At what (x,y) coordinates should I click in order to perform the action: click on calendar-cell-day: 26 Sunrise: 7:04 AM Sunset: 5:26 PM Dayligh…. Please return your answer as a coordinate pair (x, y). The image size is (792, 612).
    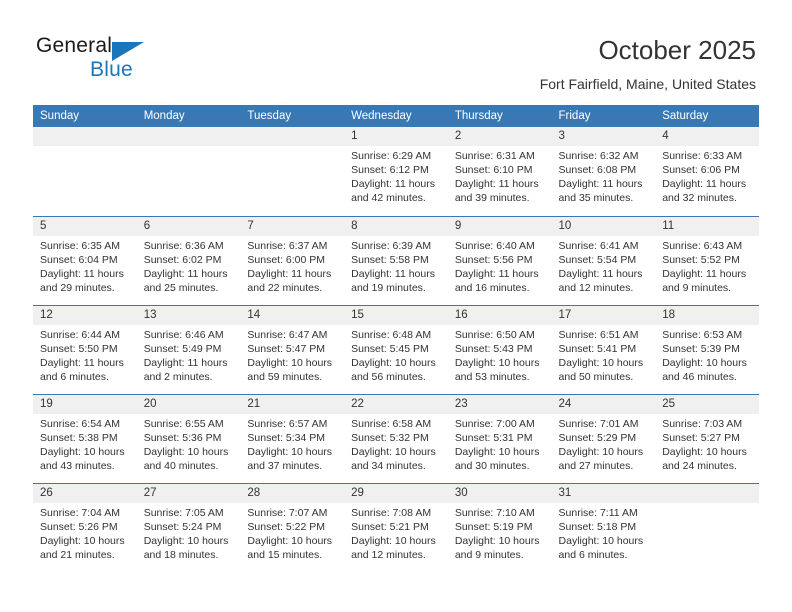
    Looking at the image, I should click on (85, 527).